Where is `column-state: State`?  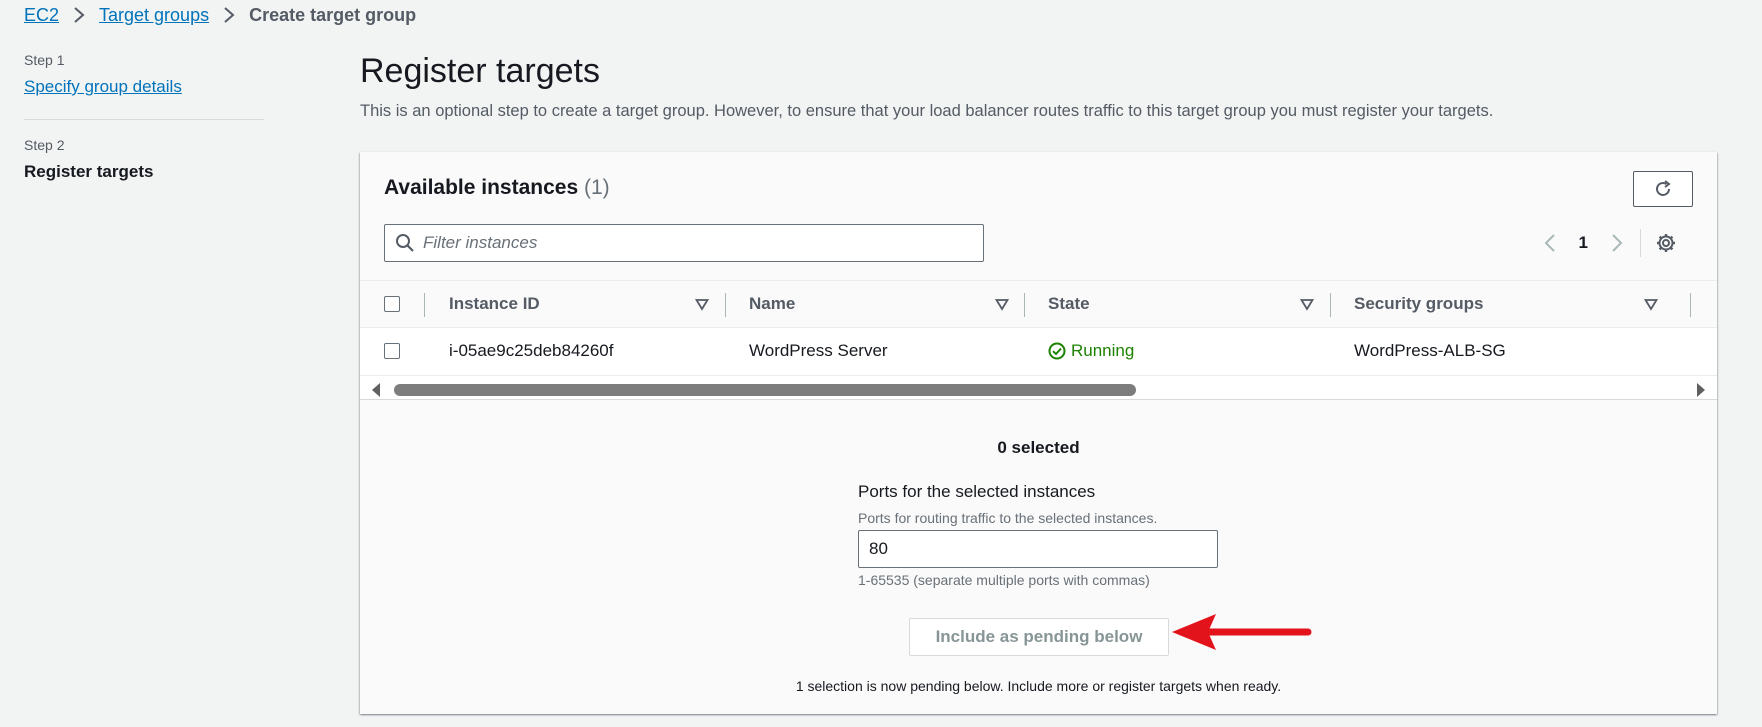 column-state: State is located at coordinates (1183, 304).